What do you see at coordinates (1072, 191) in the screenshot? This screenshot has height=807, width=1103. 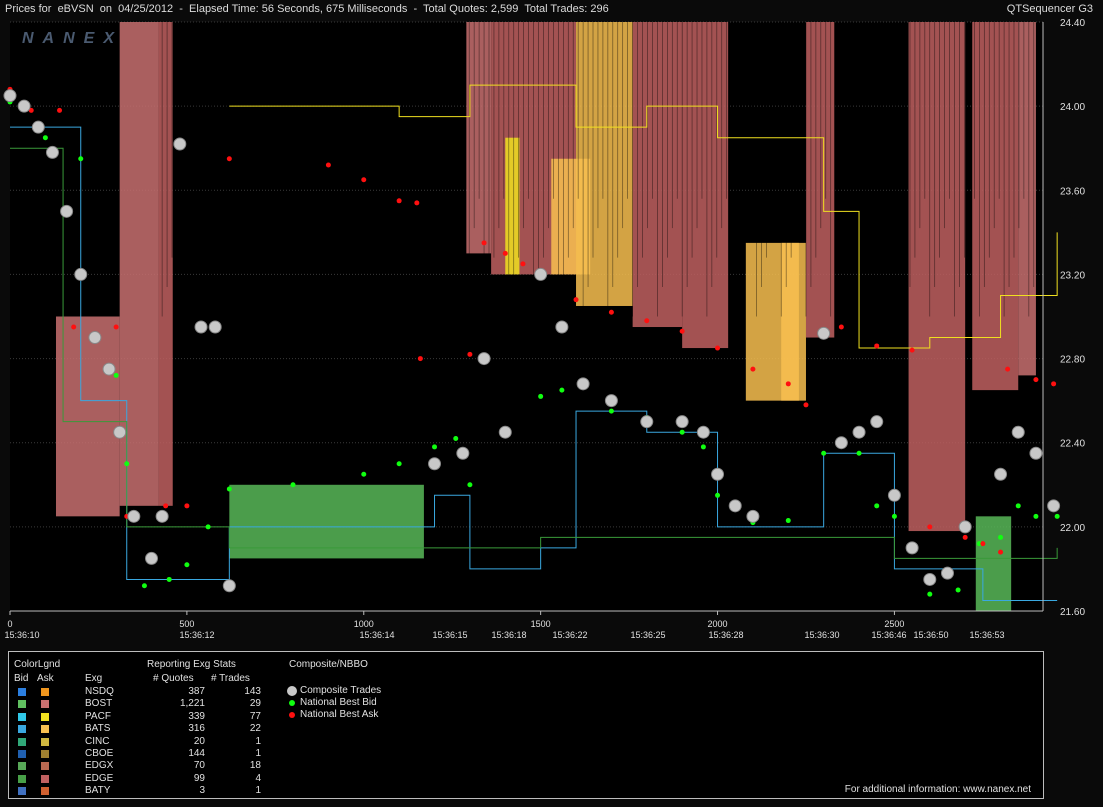 I see `y-tick-label: 23.60` at bounding box center [1072, 191].